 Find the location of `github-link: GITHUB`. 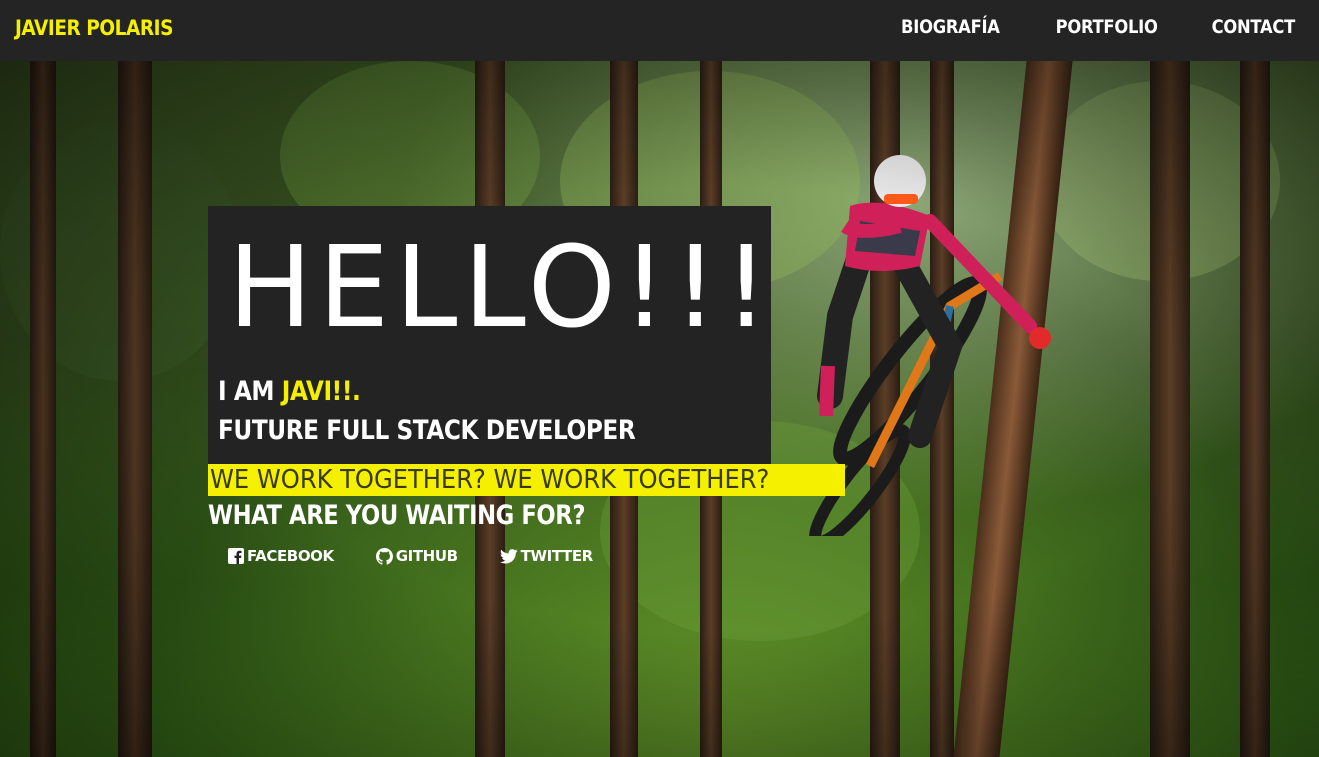

github-link: GITHUB is located at coordinates (416, 556).